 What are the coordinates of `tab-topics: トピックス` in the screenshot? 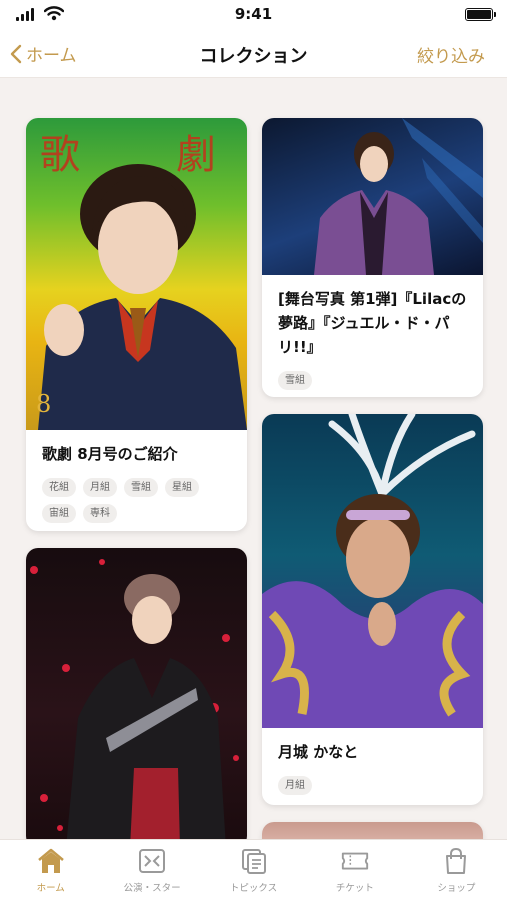 It's located at (253, 870).